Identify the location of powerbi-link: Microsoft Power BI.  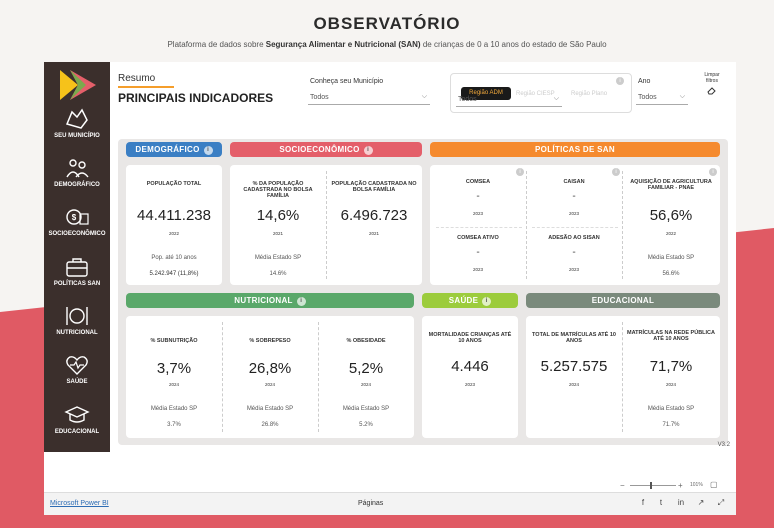
(79, 503).